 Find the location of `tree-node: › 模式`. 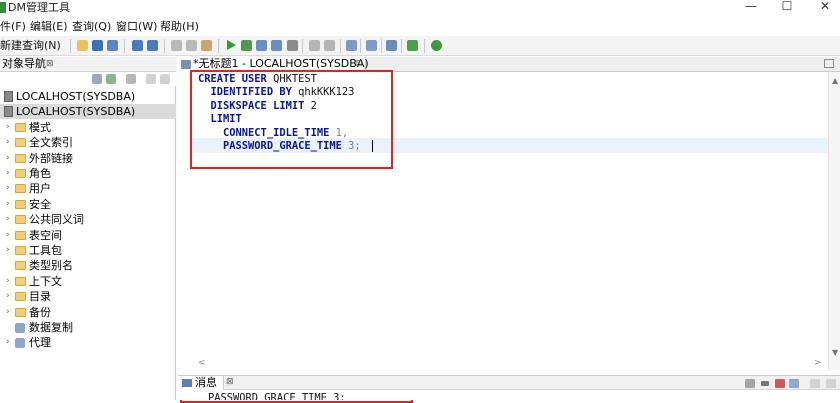

tree-node: › 模式 is located at coordinates (88, 127).